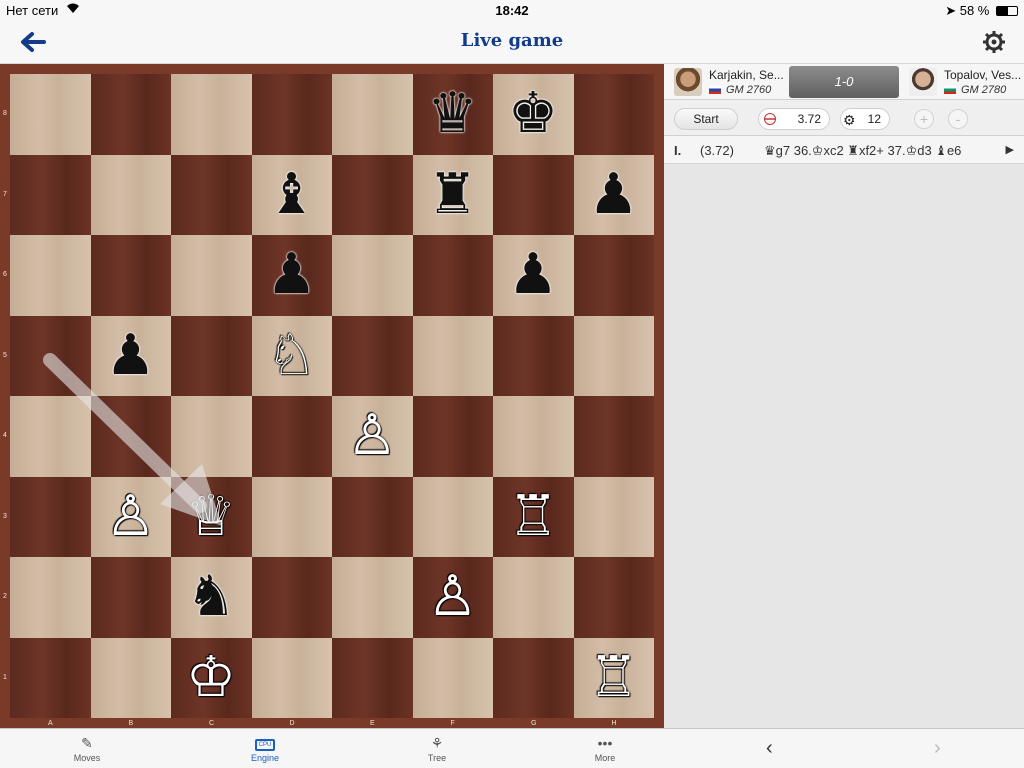 This screenshot has width=1024, height=768. I want to click on black-knight: ♞, so click(211, 597).